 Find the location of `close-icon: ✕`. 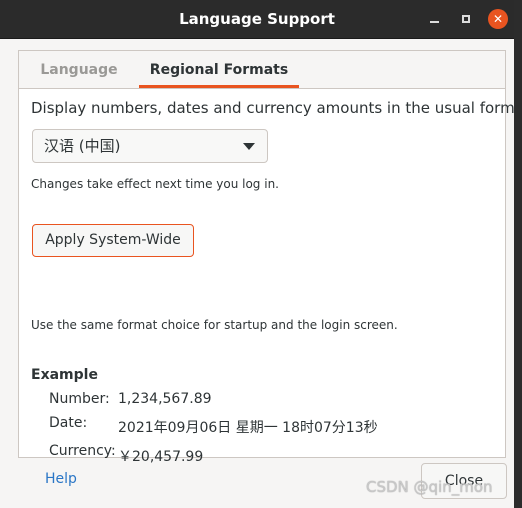

close-icon: ✕ is located at coordinates (498, 19).